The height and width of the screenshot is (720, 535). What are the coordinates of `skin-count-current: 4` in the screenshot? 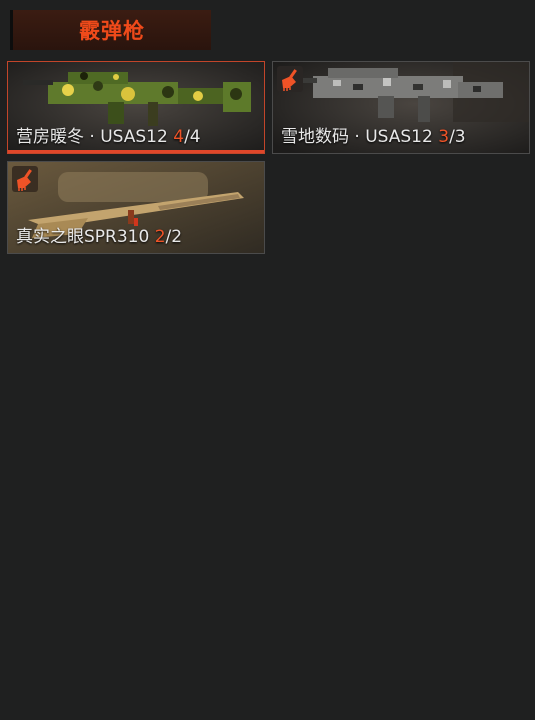 It's located at (179, 137).